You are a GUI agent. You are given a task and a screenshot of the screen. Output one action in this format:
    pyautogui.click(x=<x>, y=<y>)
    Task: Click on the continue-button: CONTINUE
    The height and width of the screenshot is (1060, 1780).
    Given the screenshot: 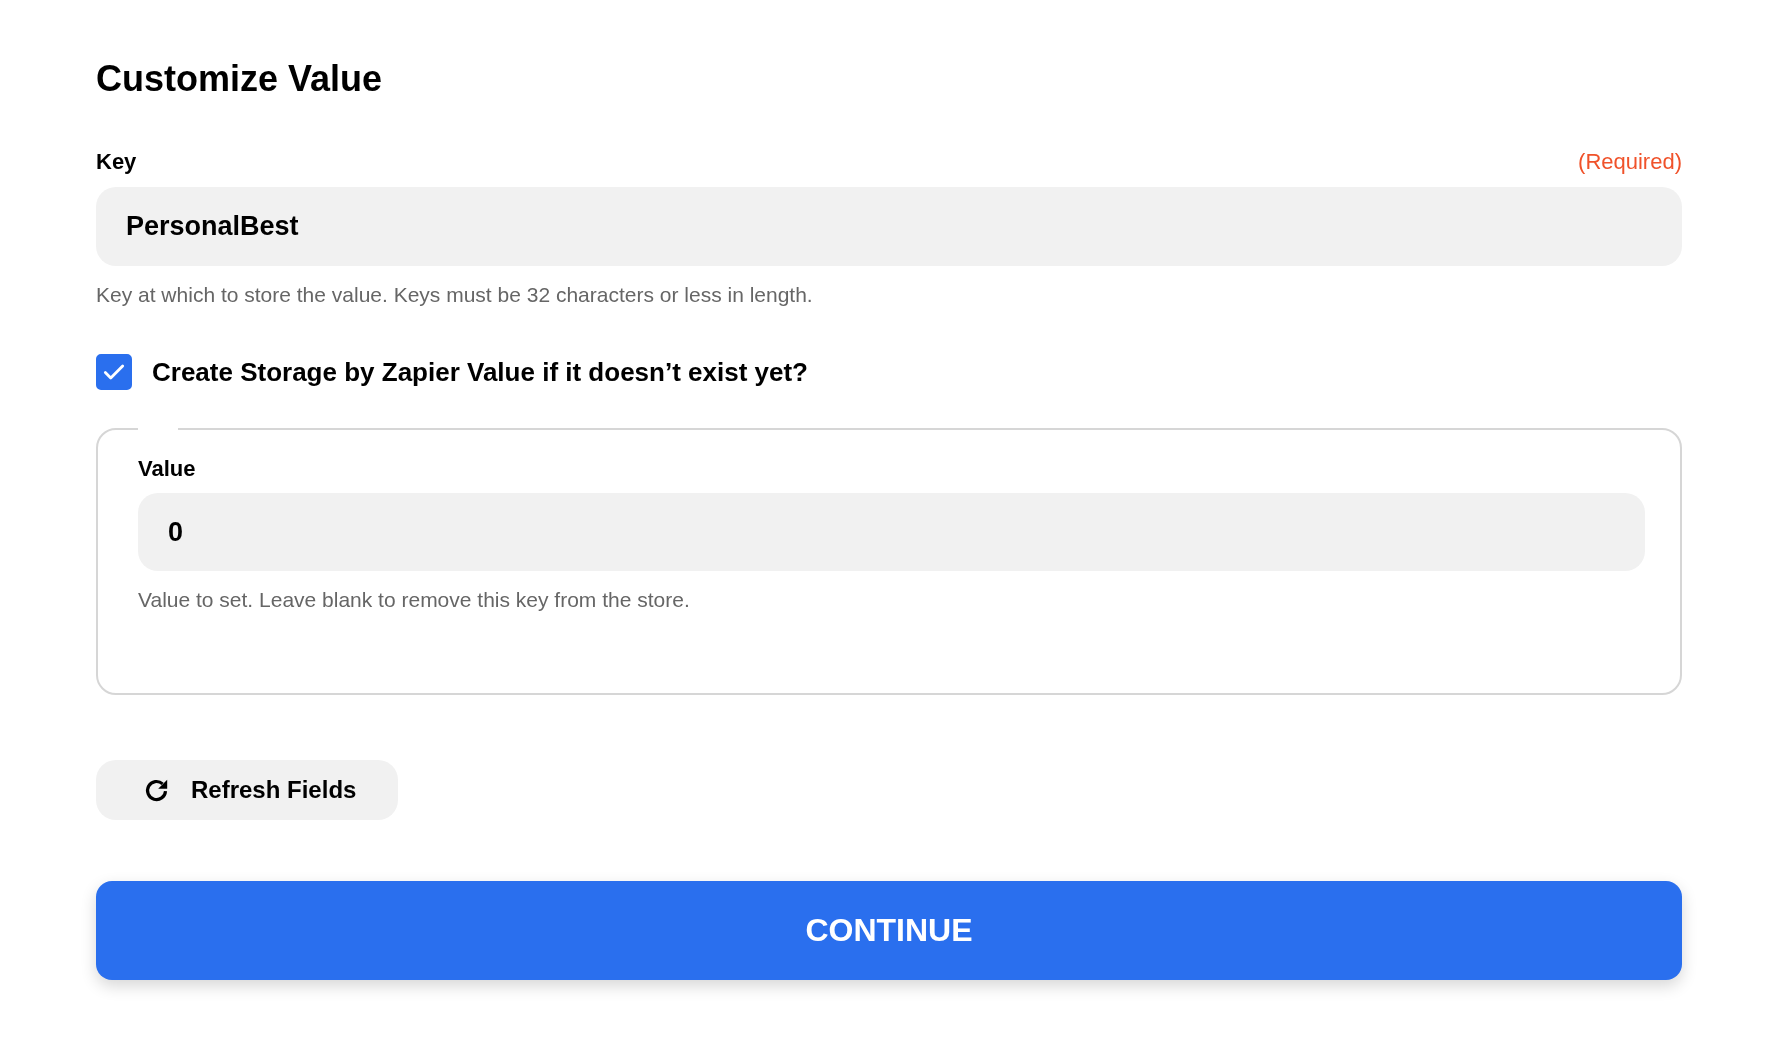 What is the action you would take?
    pyautogui.click(x=889, y=930)
    